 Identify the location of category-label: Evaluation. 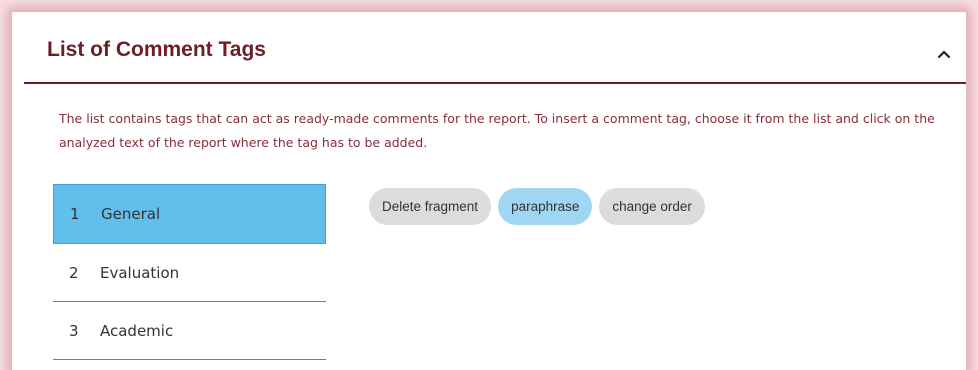
(140, 272).